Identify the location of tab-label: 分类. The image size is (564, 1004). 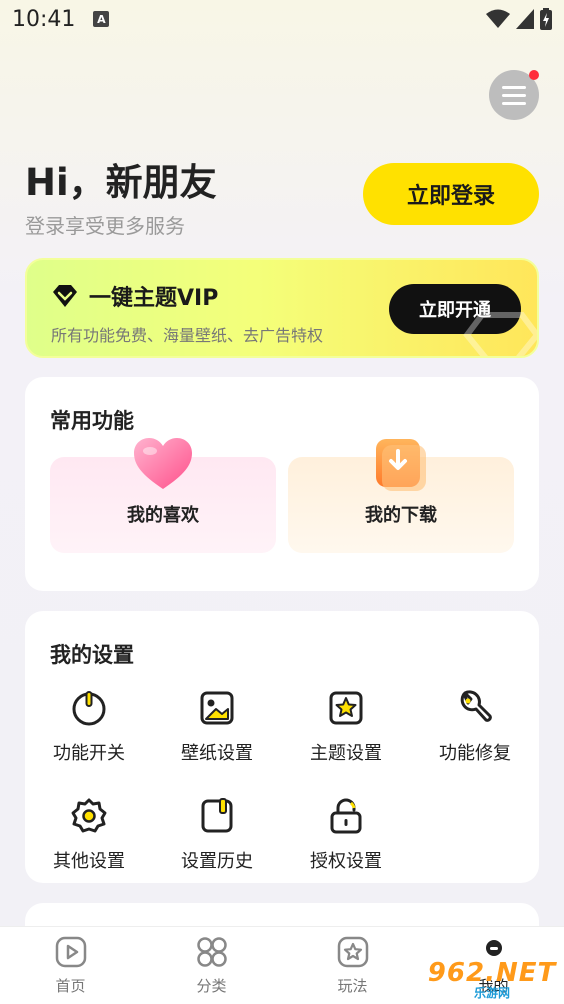
(211, 986).